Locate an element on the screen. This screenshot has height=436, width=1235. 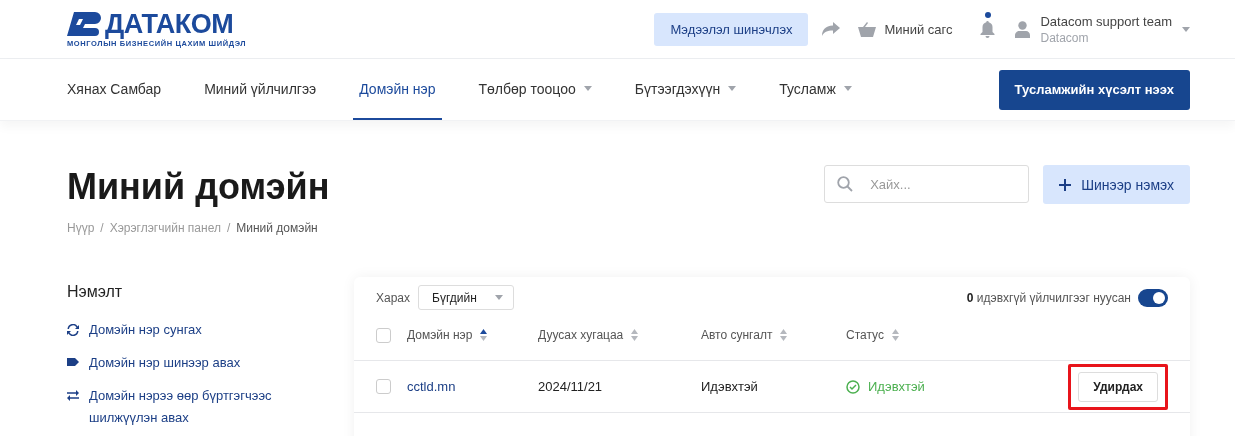
auto-renew-value: Идэвхтэй is located at coordinates (729, 386).